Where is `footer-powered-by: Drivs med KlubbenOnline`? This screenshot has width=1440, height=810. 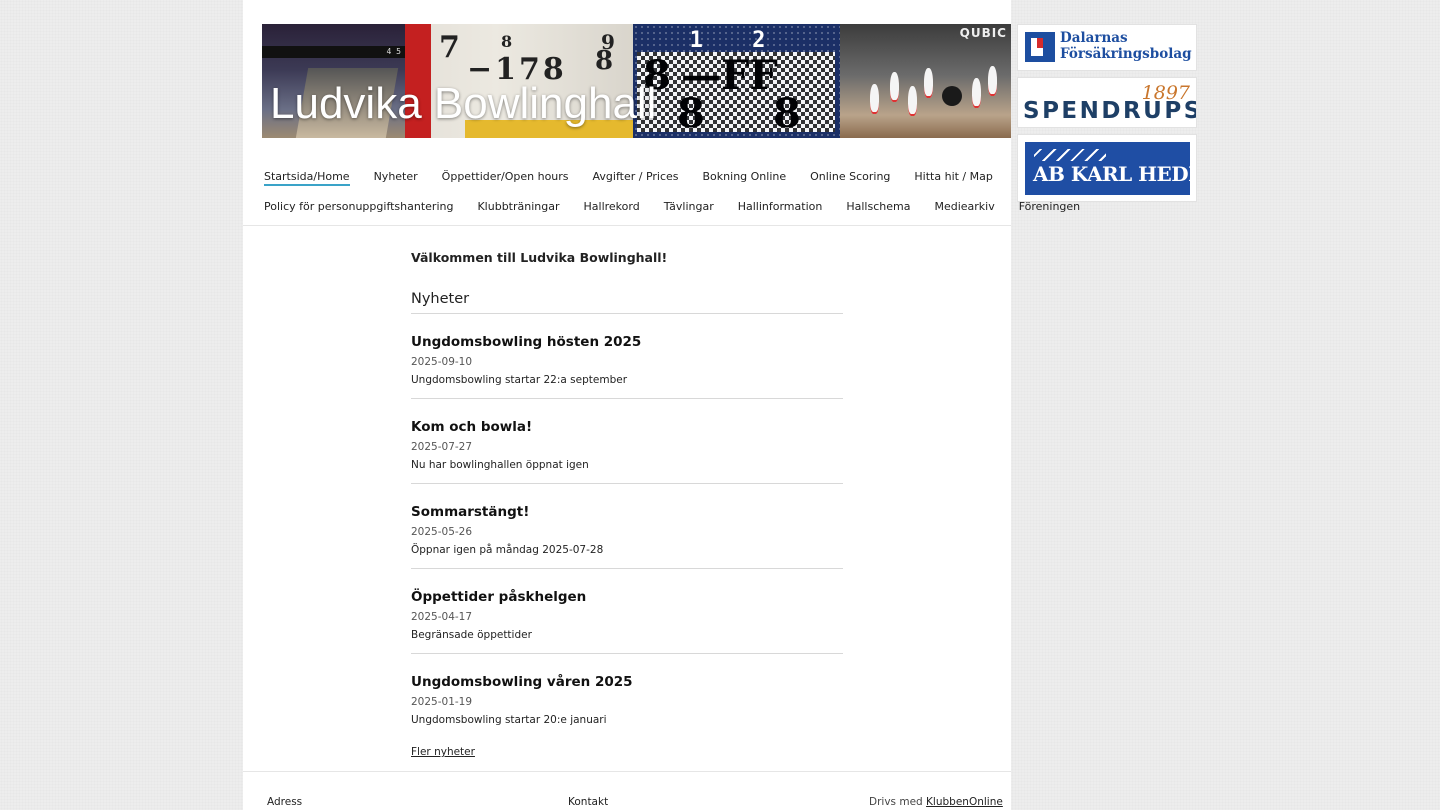 footer-powered-by: Drivs med KlubbenOnline is located at coordinates (936, 802).